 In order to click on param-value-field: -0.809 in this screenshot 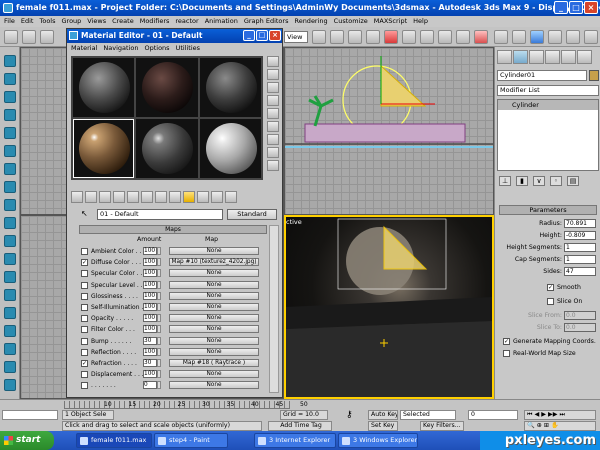, I will do `click(580, 235)`.